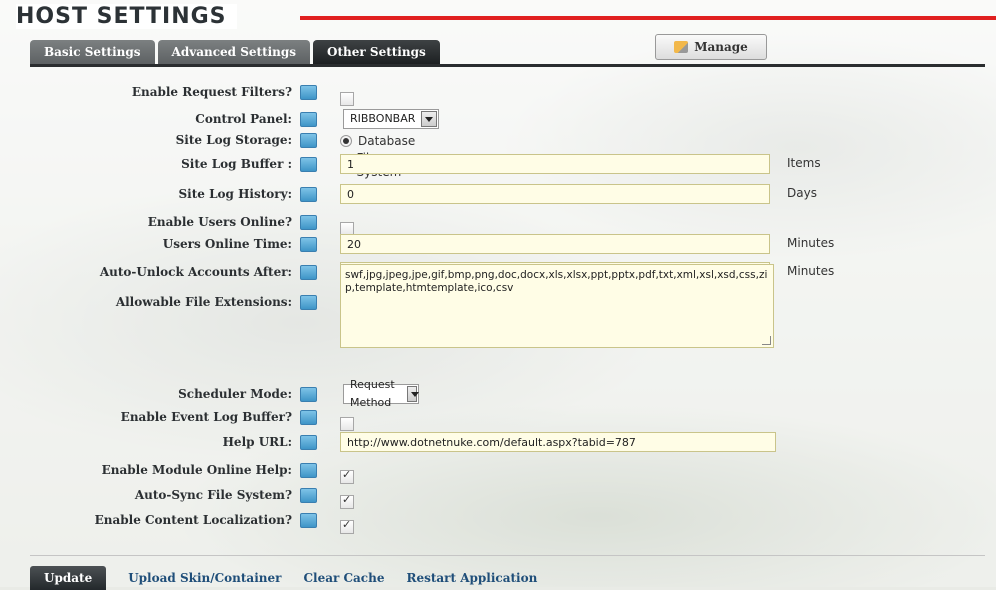  Describe the element at coordinates (243, 119) in the screenshot. I see `label-control-panel: Control Panel:` at that location.